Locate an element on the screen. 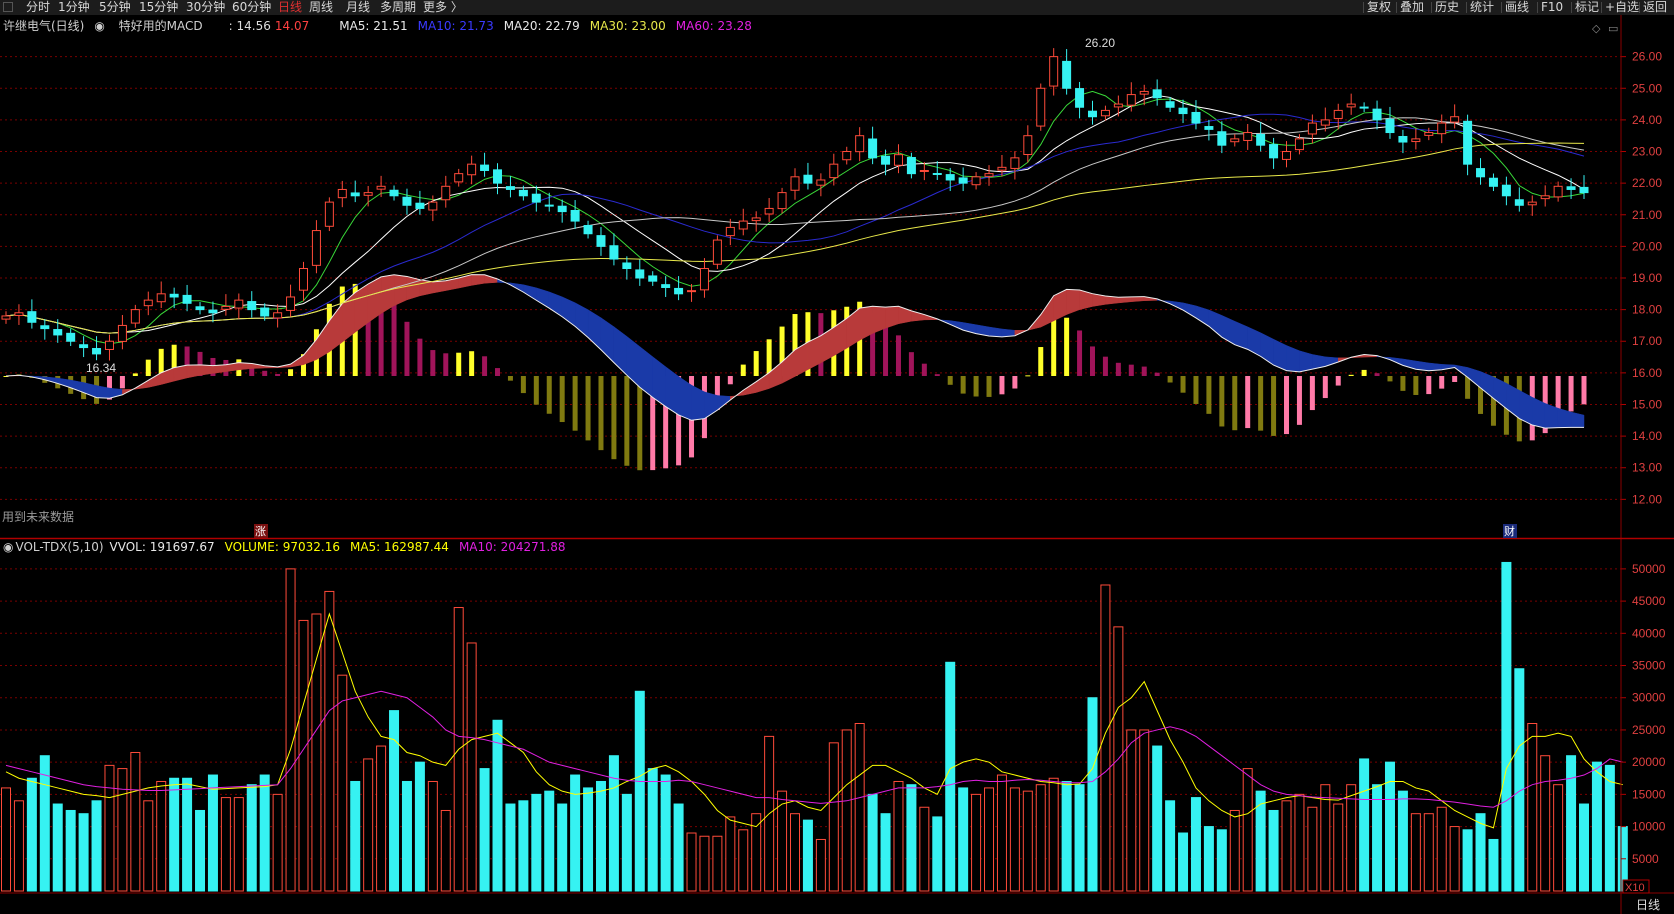  timeframe-tab-0: 分时 is located at coordinates (38, 7).